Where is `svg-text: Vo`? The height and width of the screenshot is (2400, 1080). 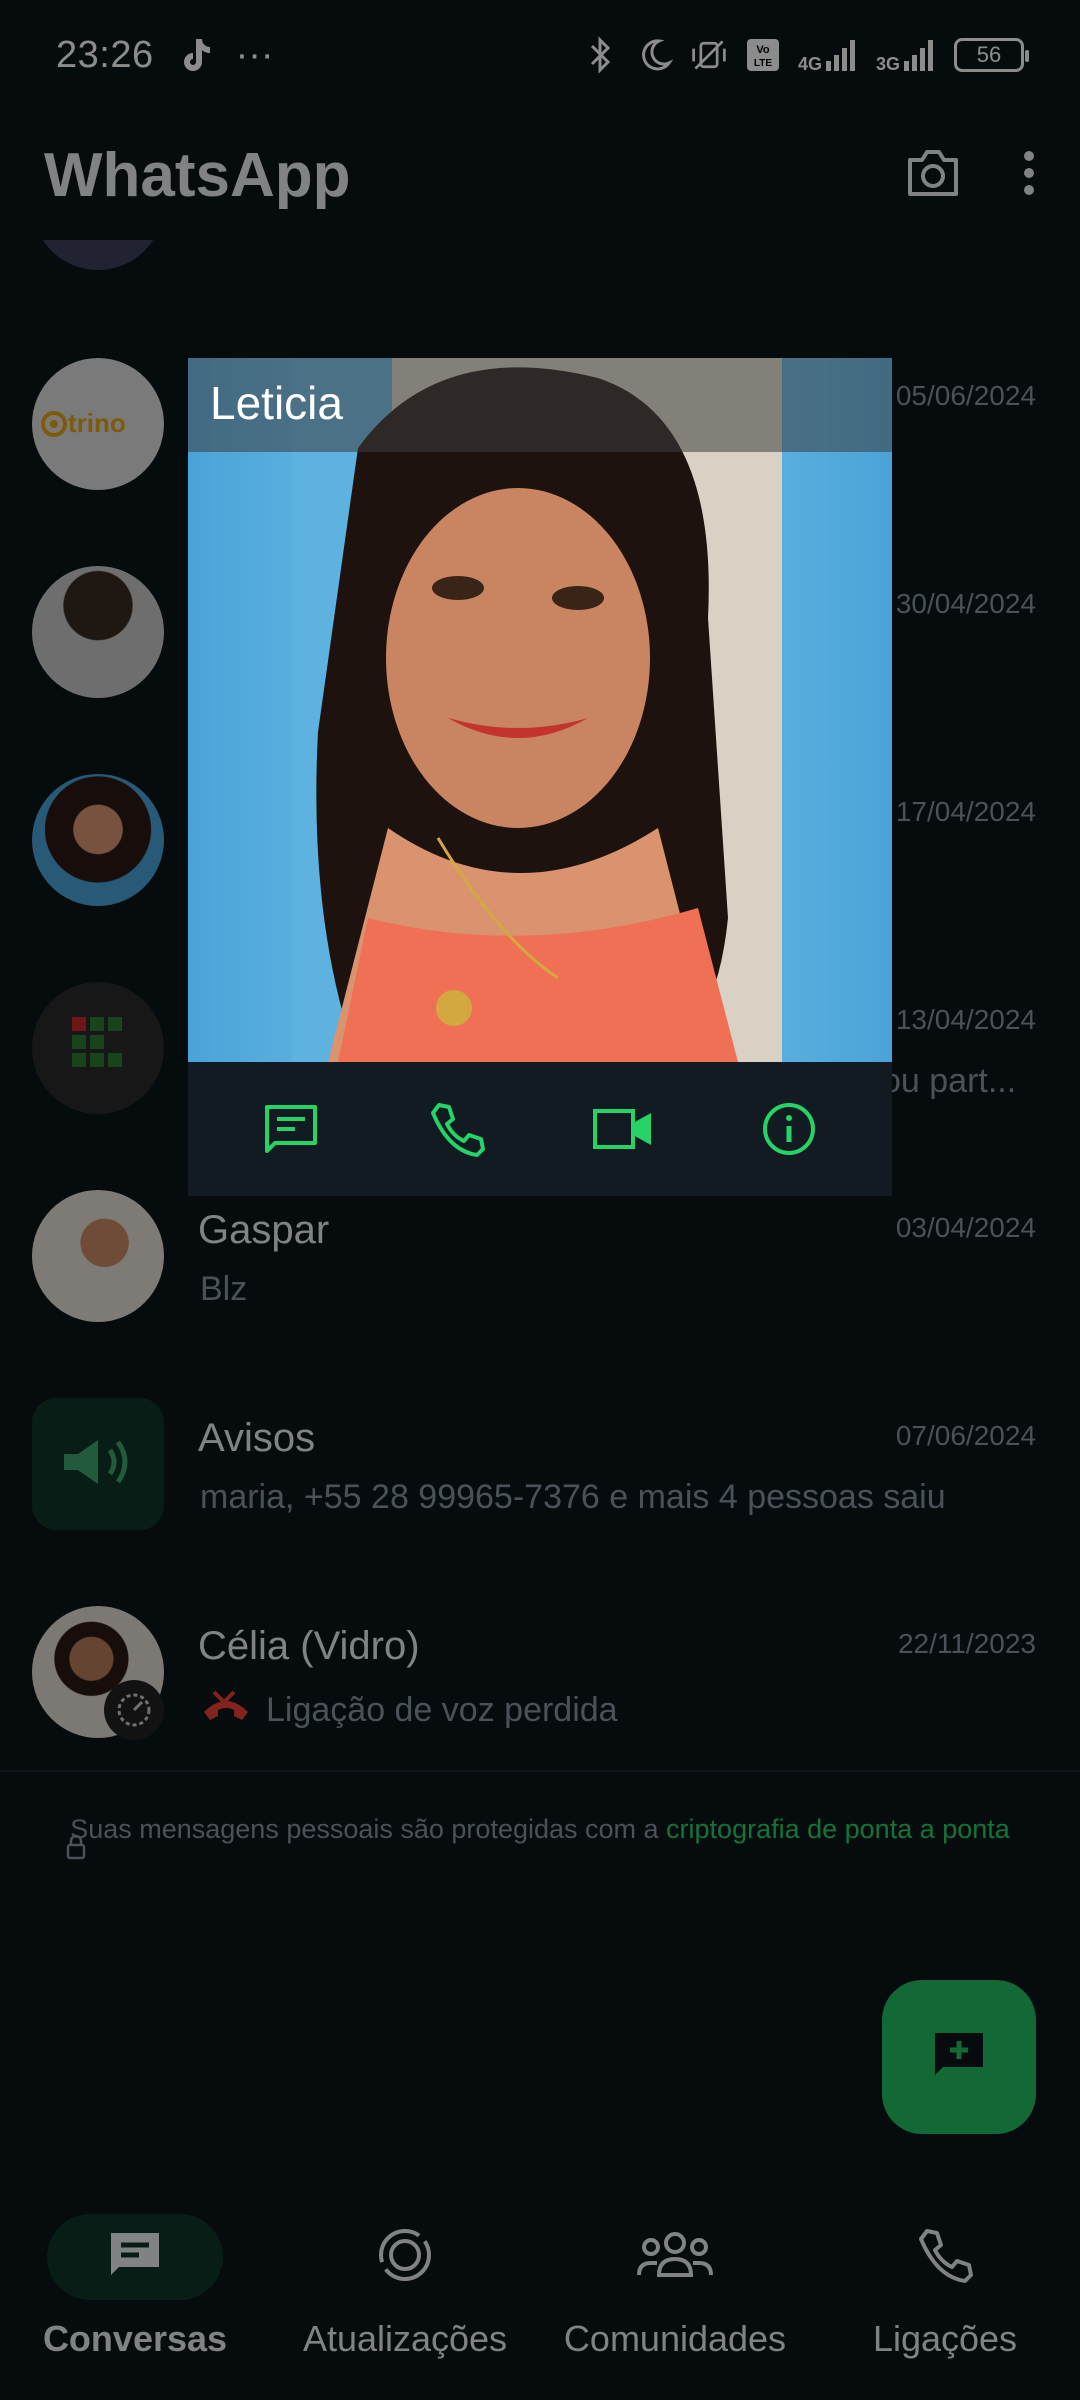
svg-text: Vo is located at coordinates (763, 50).